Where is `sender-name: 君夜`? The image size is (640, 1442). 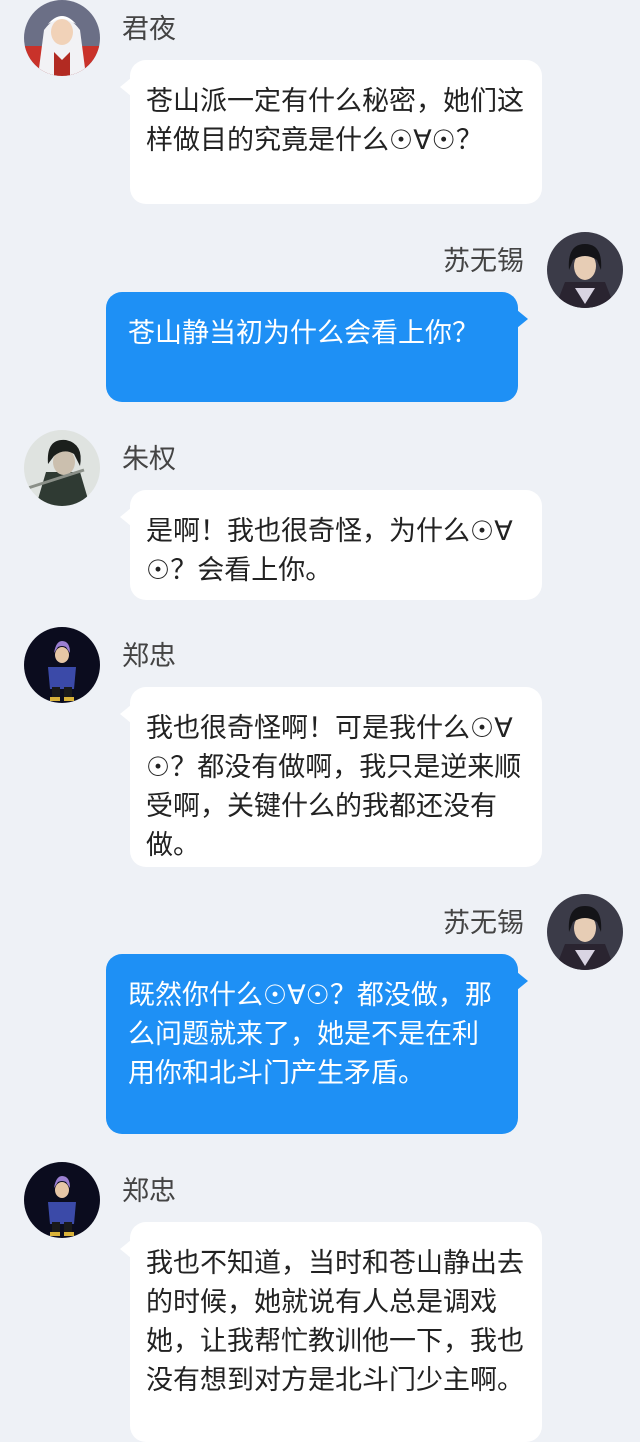 sender-name: 君夜 is located at coordinates (149, 29).